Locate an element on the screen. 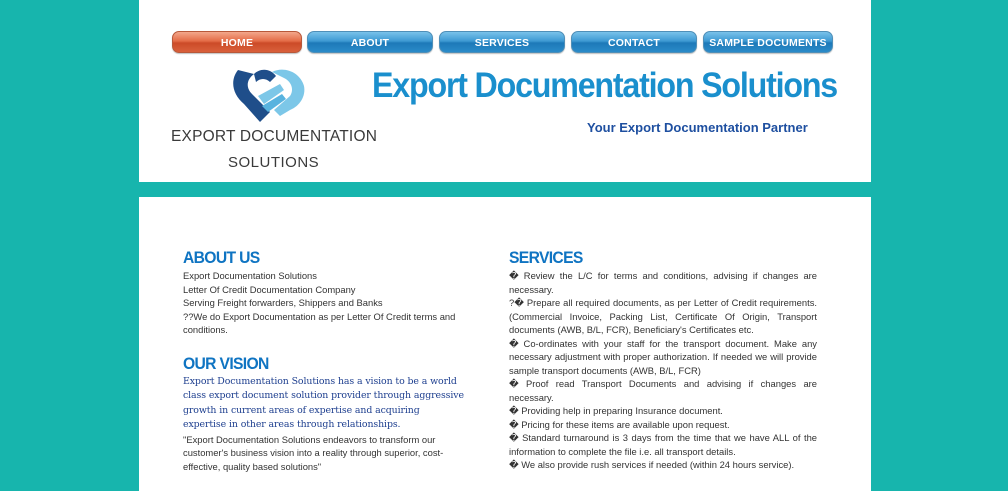  services-heading: SERVICES is located at coordinates (546, 258).